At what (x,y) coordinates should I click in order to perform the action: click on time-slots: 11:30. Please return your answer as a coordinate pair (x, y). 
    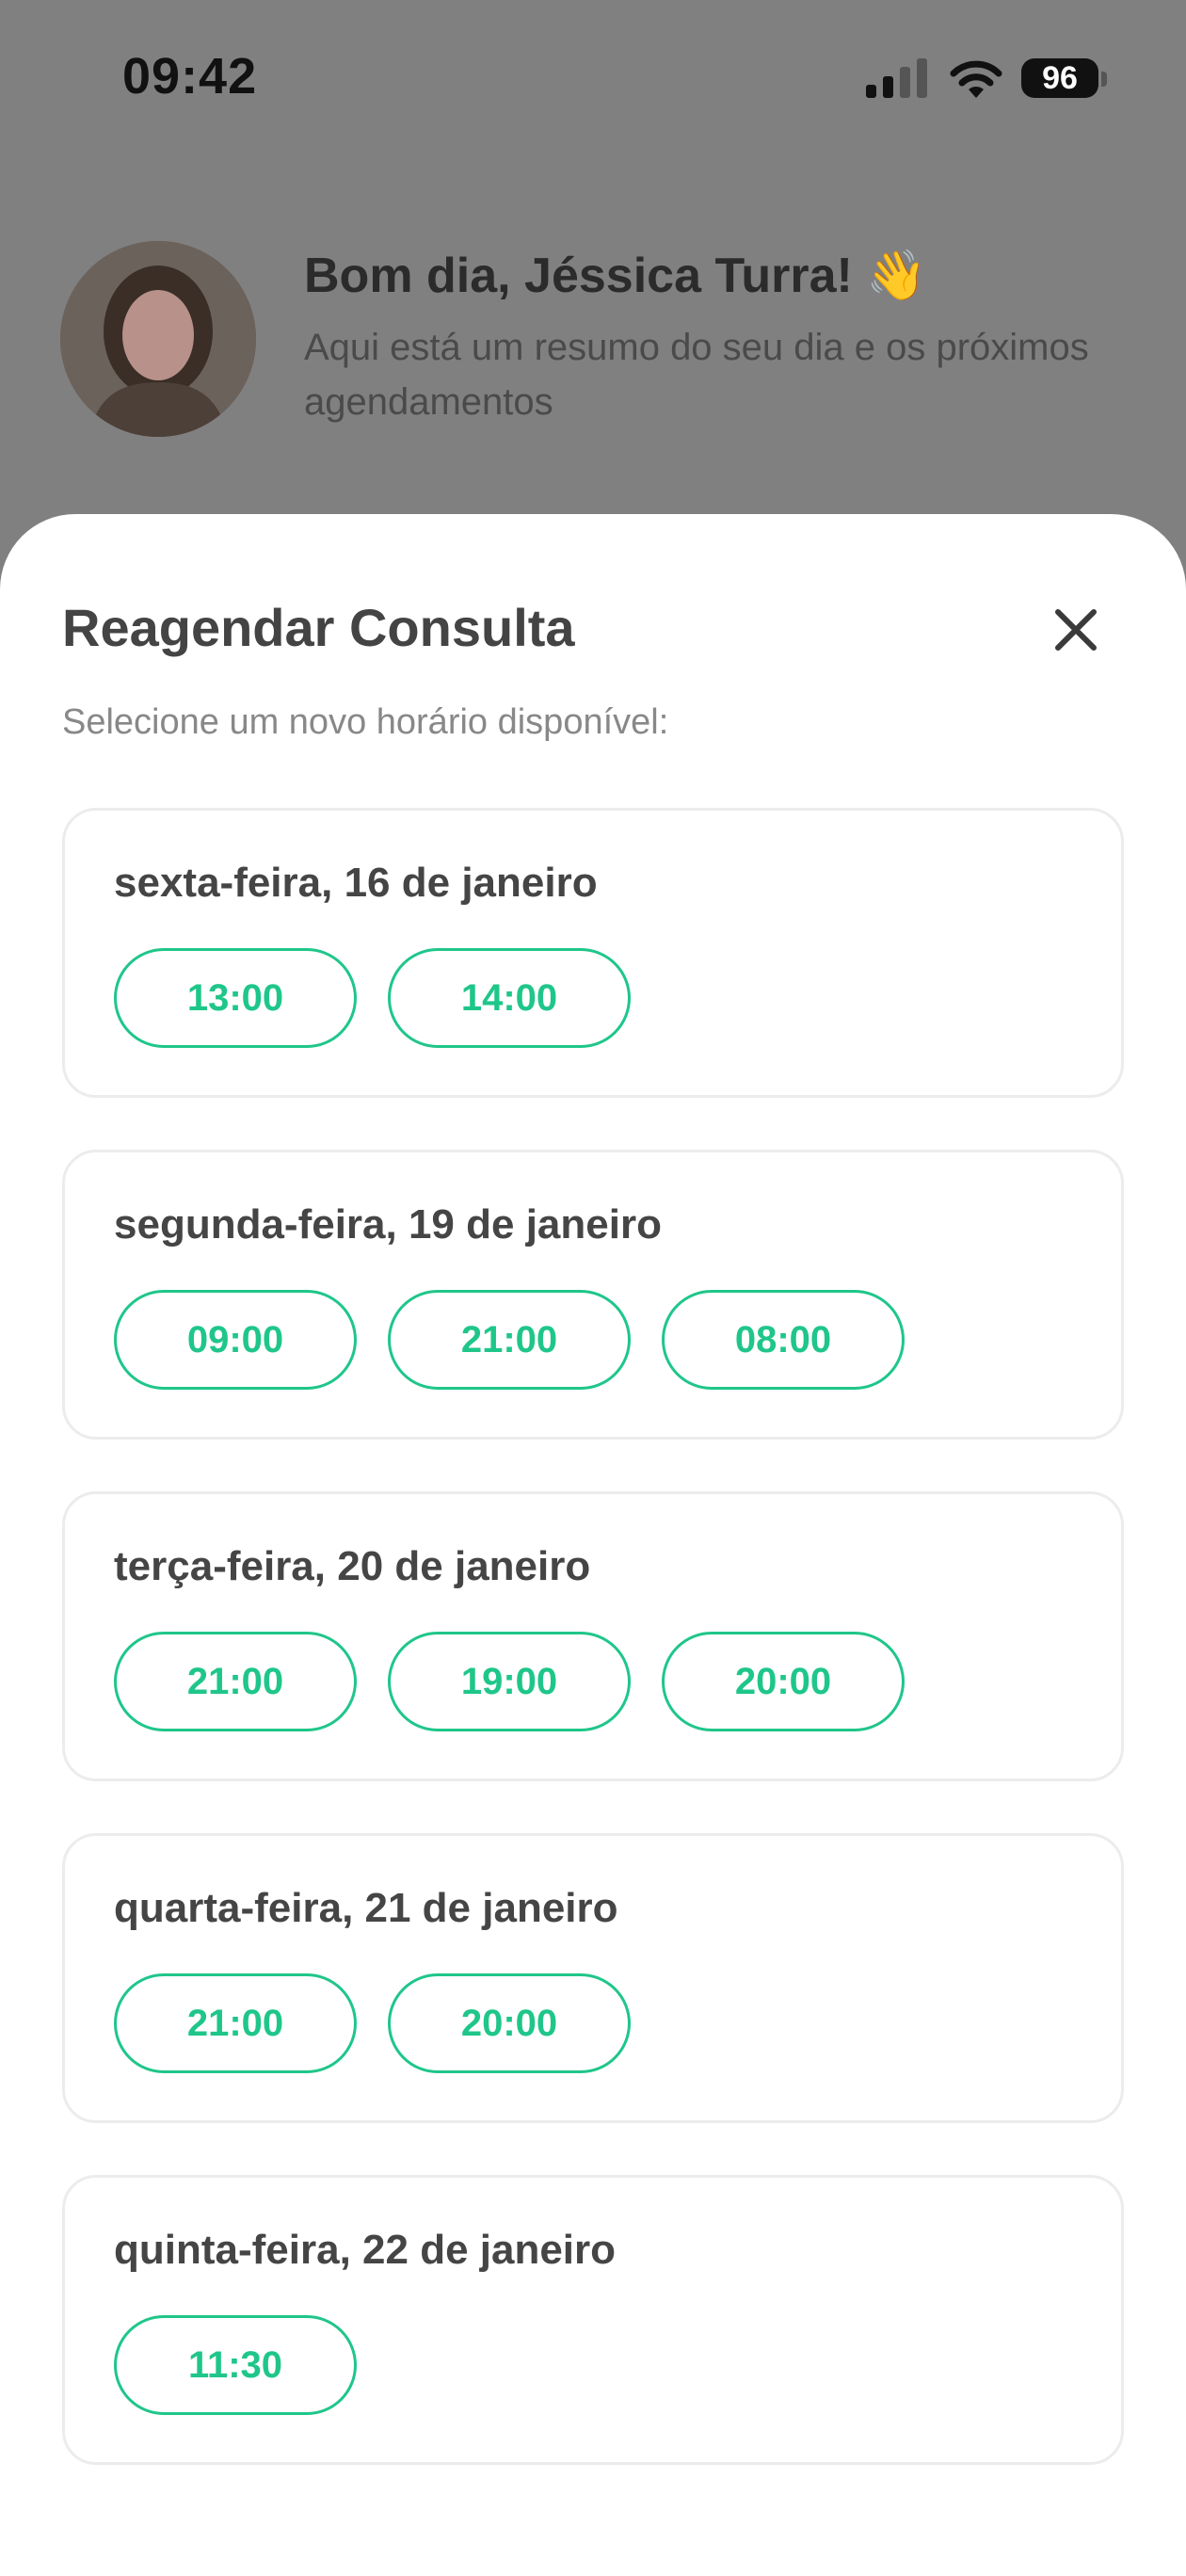
    Looking at the image, I should click on (235, 2365).